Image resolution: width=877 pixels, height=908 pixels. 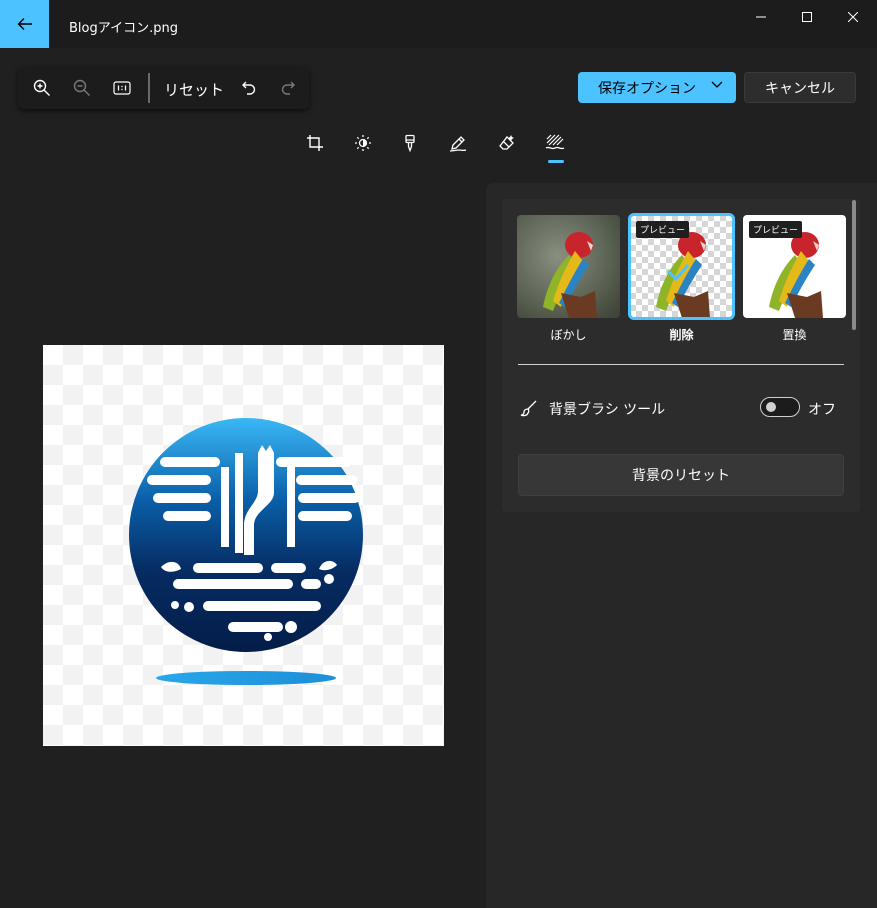 I want to click on close-button, so click(x=853, y=17).